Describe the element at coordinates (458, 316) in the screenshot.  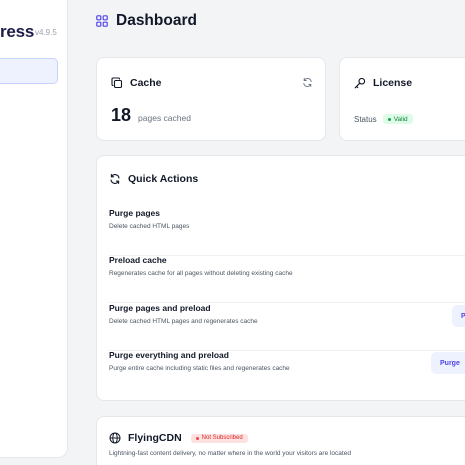
I see `purge-and-preload-button: P` at that location.